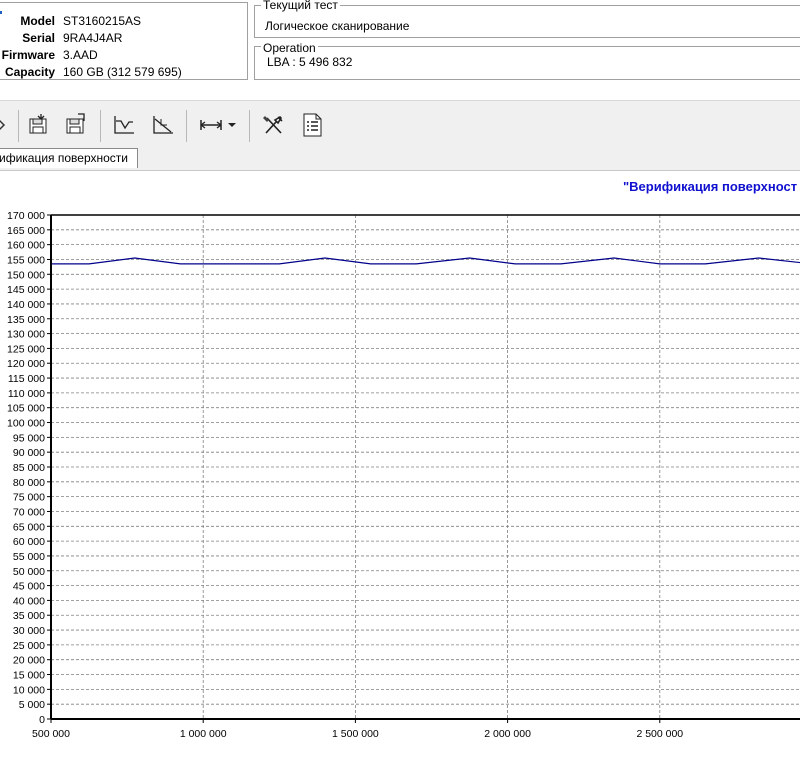 This screenshot has width=800, height=762. What do you see at coordinates (124, 125) in the screenshot?
I see `graph-valley-icon` at bounding box center [124, 125].